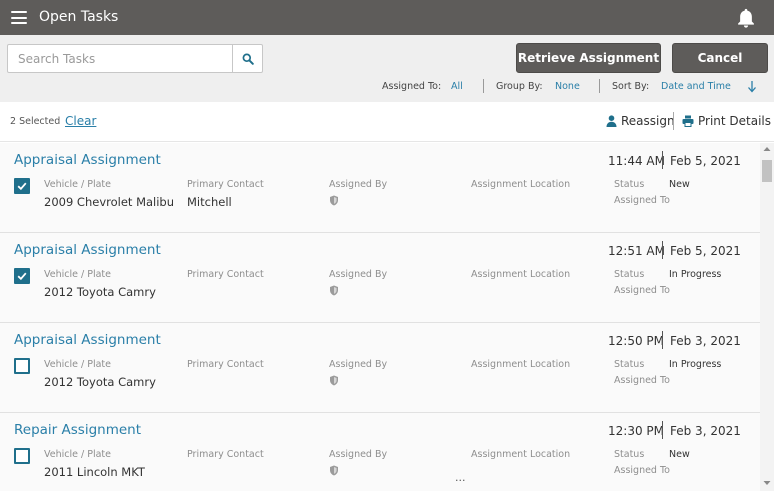 The image size is (774, 491). What do you see at coordinates (636, 431) in the screenshot?
I see `task-time: 12:30 PM` at bounding box center [636, 431].